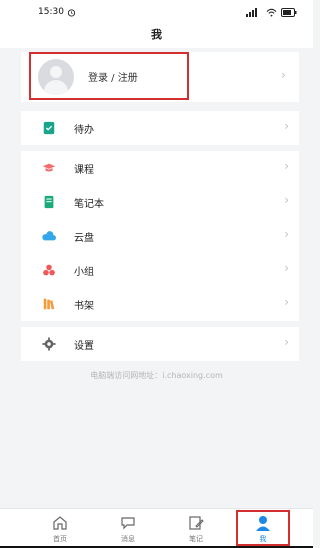  What do you see at coordinates (49, 304) in the screenshot?
I see `bookshelf-icon` at bounding box center [49, 304].